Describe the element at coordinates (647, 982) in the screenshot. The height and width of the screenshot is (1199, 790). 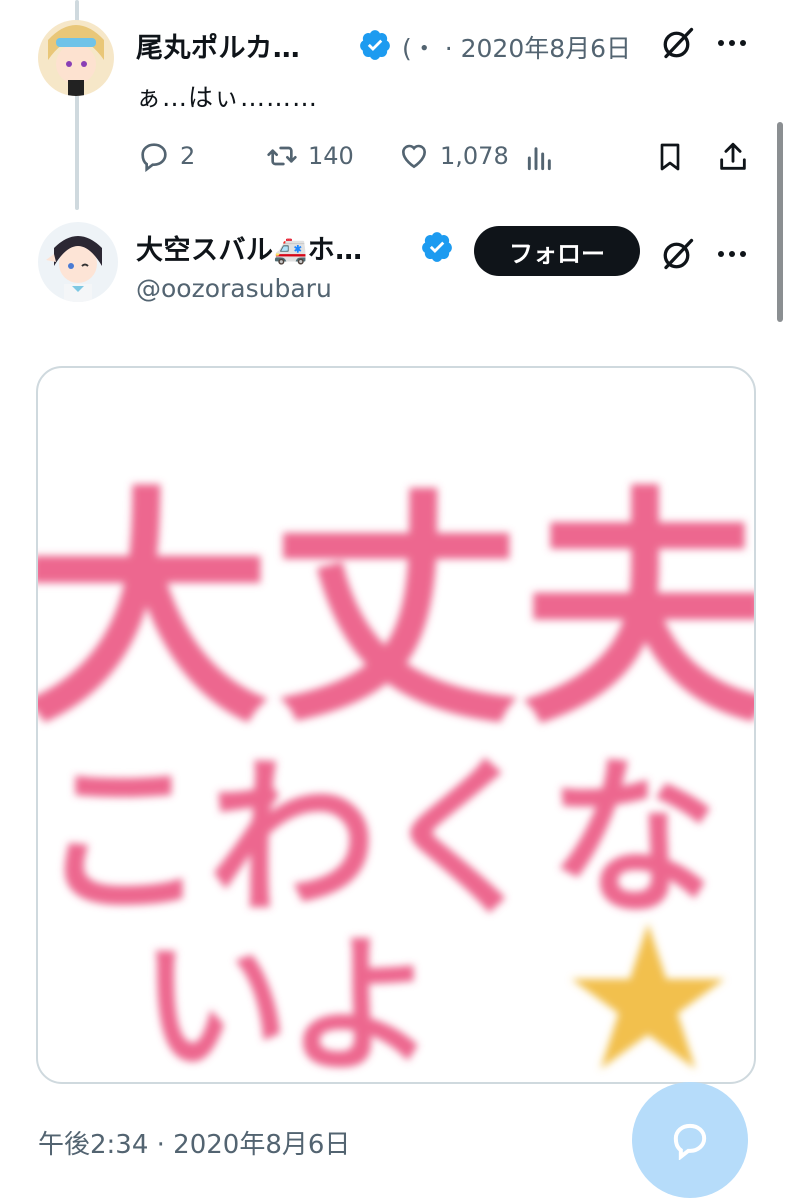
I see `image-star: ★` at that location.